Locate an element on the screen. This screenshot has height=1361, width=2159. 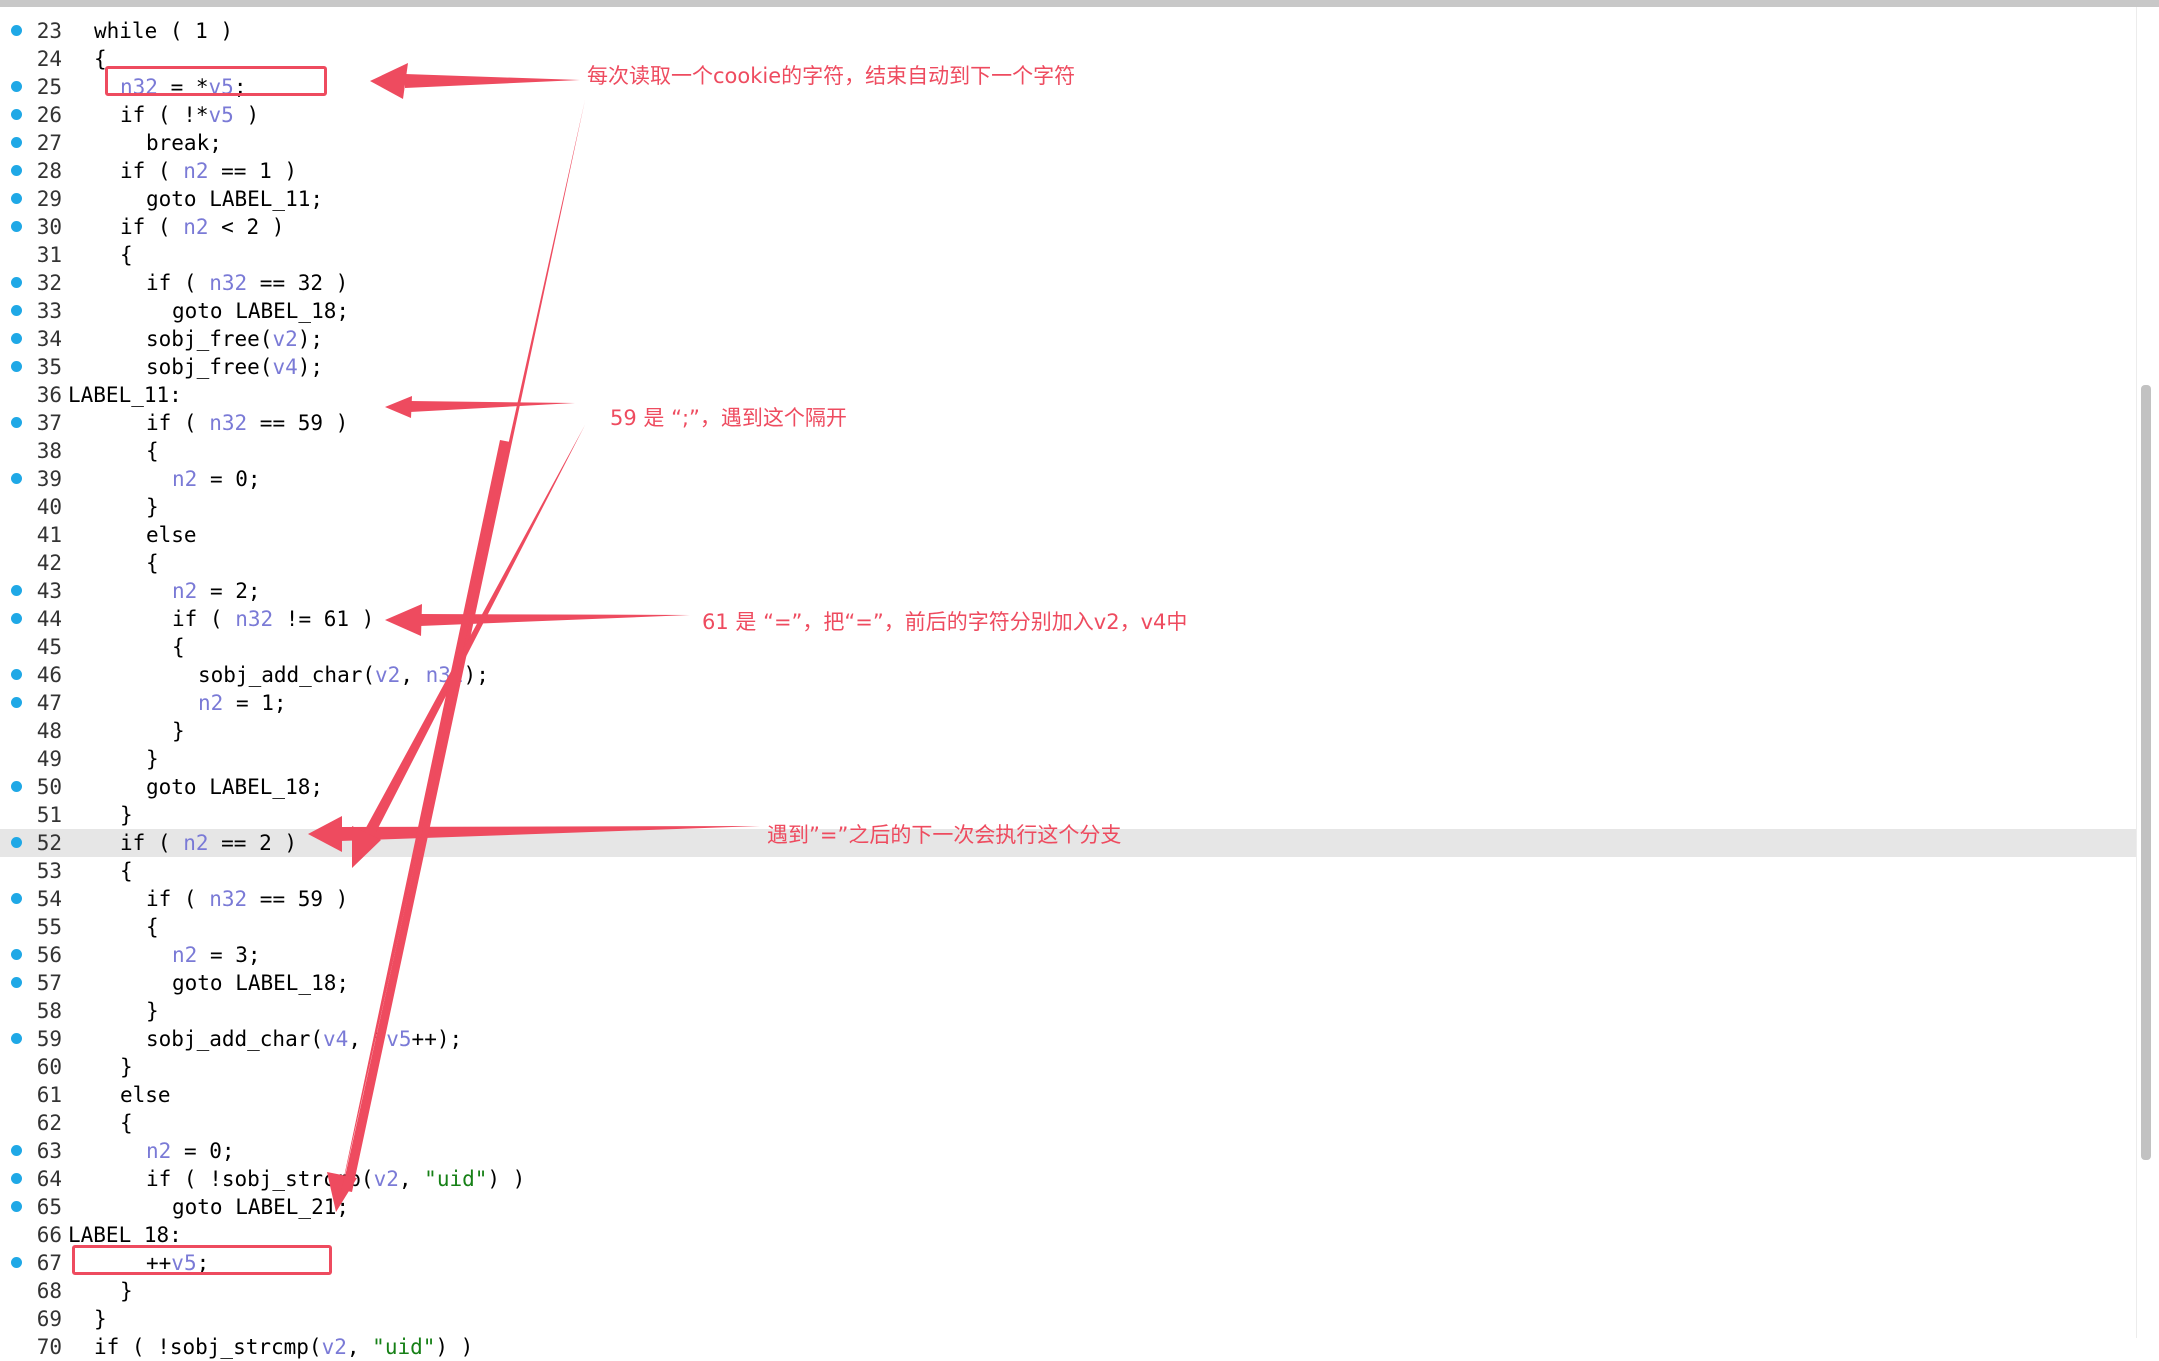
line-number: 23 is located at coordinates (49, 31).